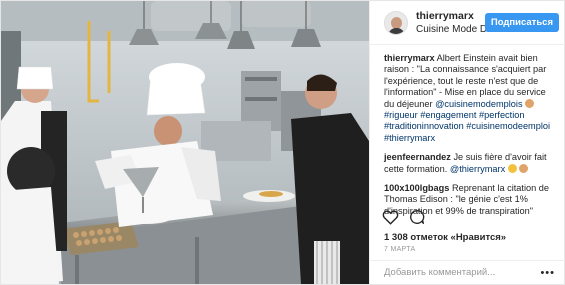 This screenshot has width=565, height=285. I want to click on heart-icon, so click(390, 217).